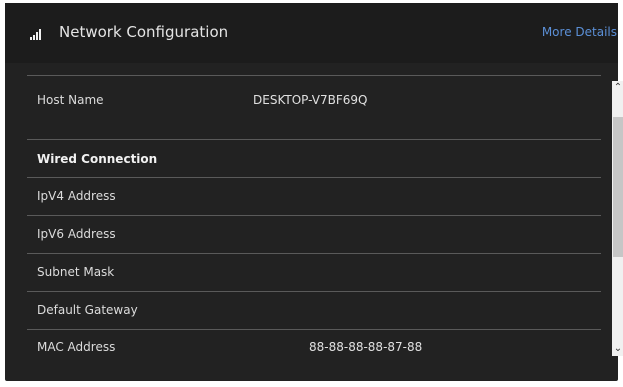 This screenshot has height=387, width=623. Describe the element at coordinates (76, 196) in the screenshot. I see `ipv4-address-label: IpV4 Address` at that location.